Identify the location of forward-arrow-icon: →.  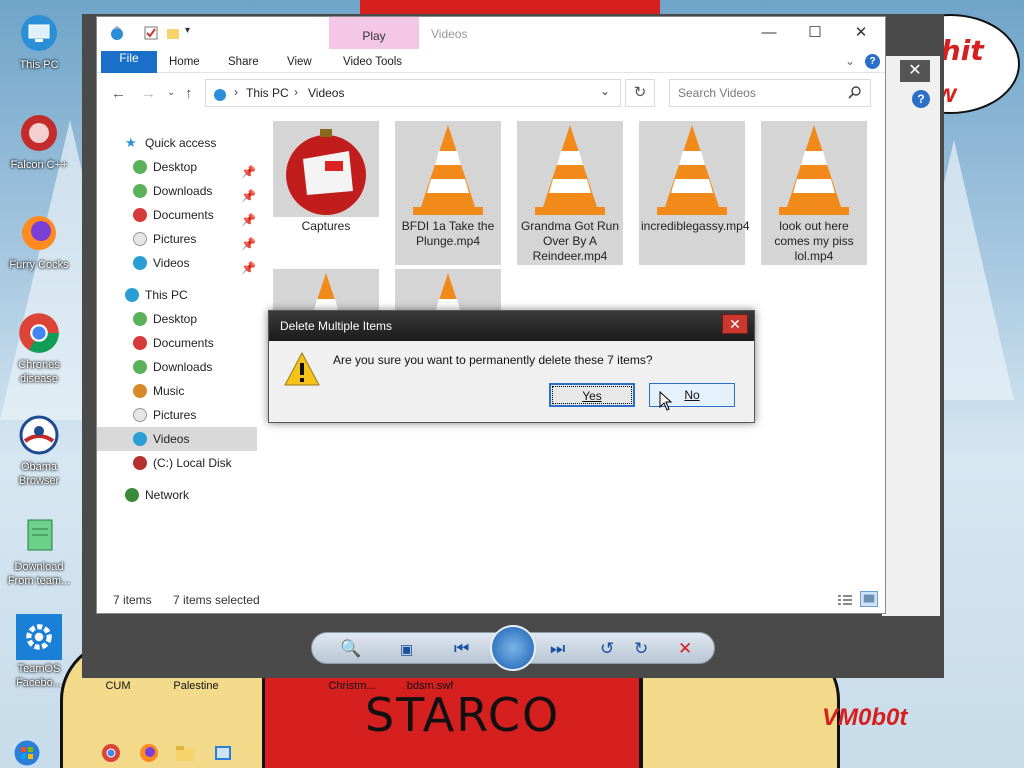
(148, 93).